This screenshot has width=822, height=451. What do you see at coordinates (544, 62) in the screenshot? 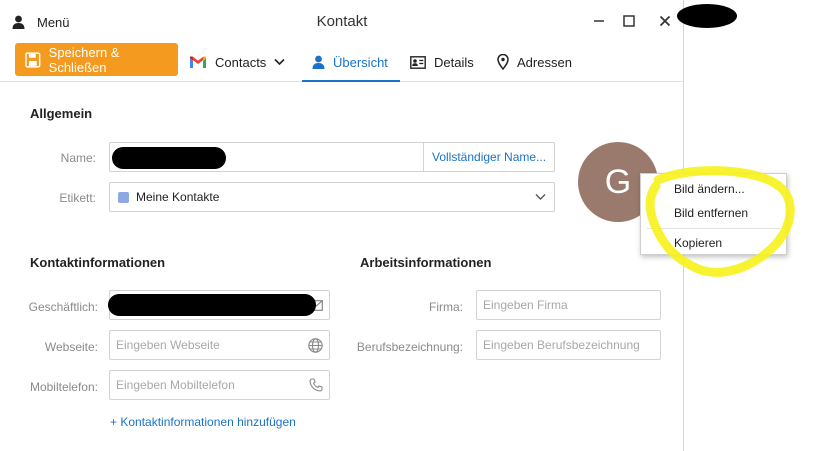
I see `tab-addresses-label: Adressen` at bounding box center [544, 62].